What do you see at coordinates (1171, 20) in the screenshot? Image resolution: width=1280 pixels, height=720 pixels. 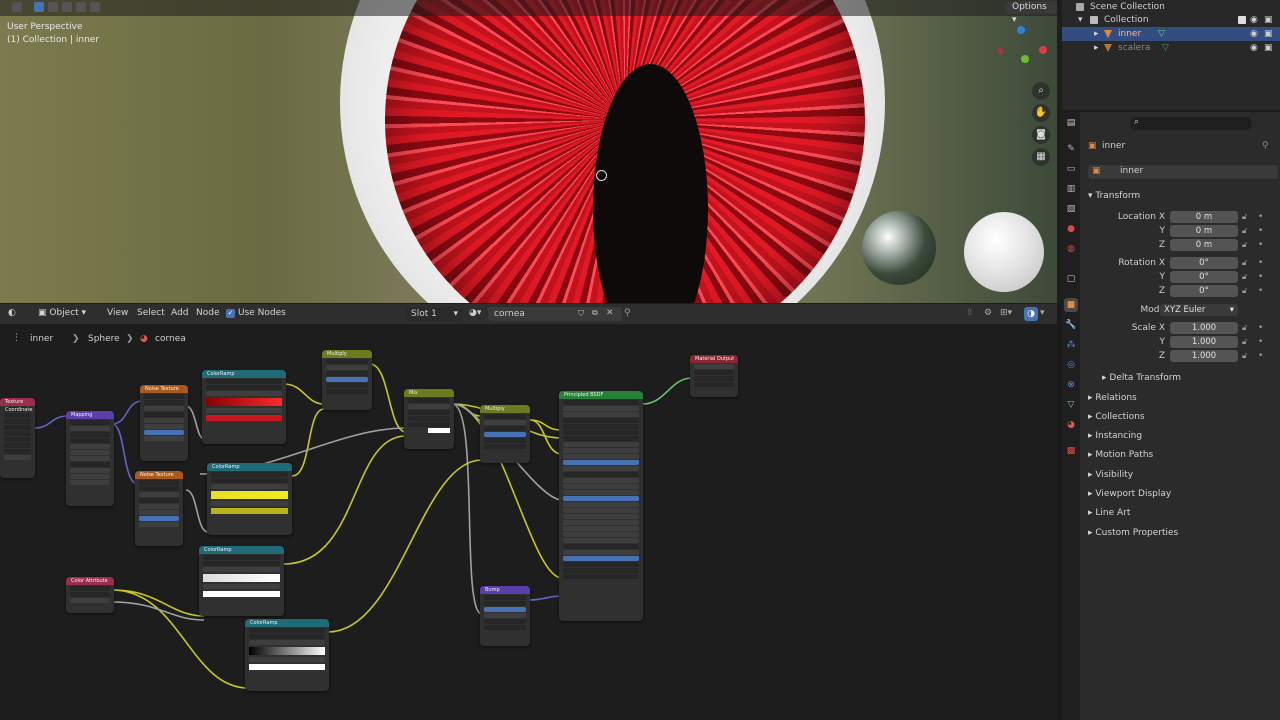 I see `outliner-row-collection: ▾ Collection ◉ ▣` at bounding box center [1171, 20].